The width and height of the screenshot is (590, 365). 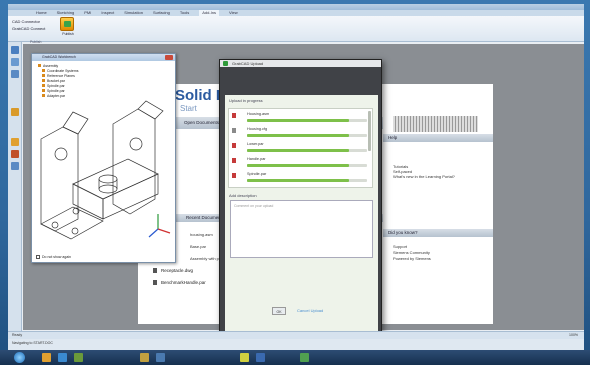 I want to click on upload-row: Housing.cfg, so click(x=299, y=133).